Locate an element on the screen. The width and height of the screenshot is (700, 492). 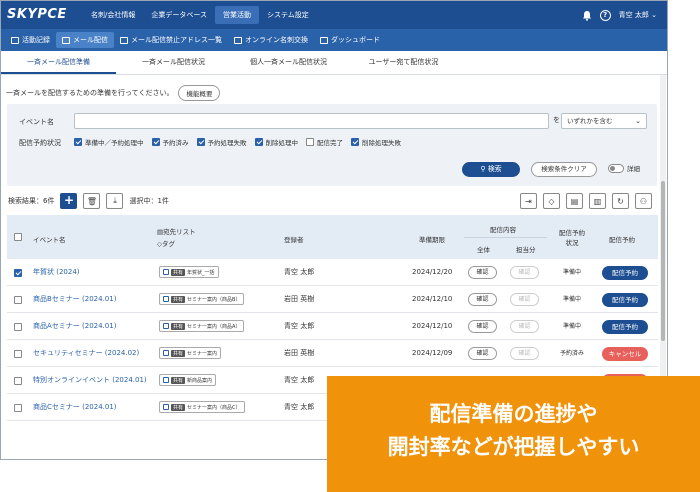
checkbox-label: 削除処理中 is located at coordinates (282, 143).